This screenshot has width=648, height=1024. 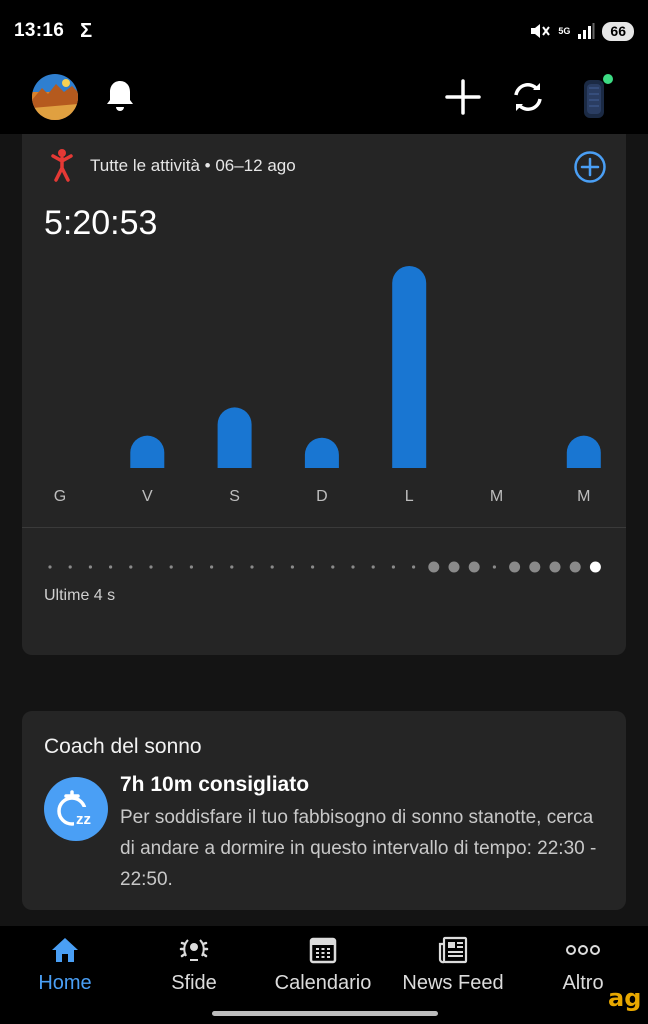 I want to click on avatar, so click(x=55, y=97).